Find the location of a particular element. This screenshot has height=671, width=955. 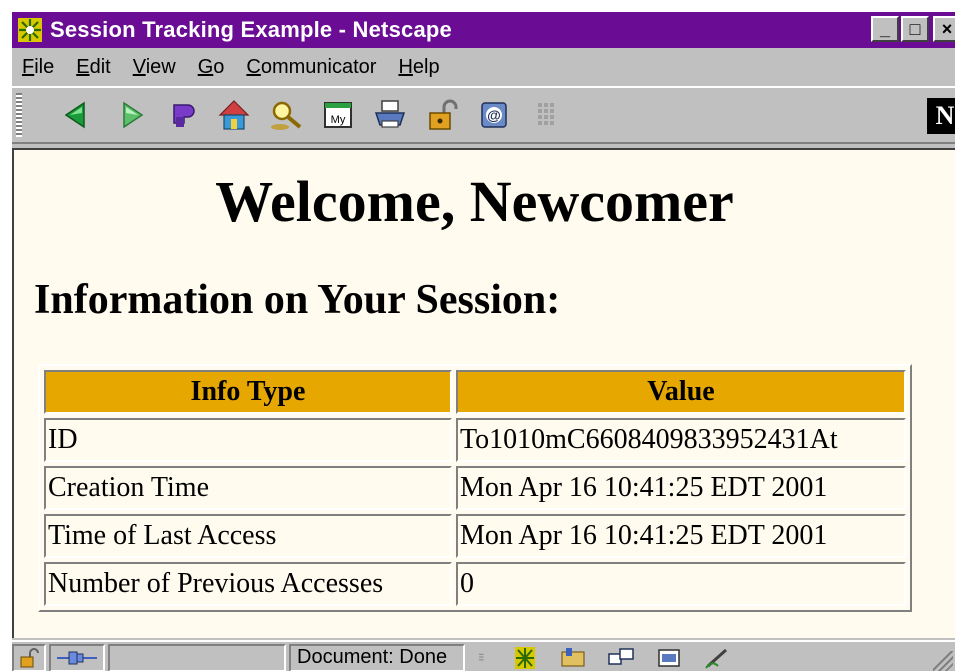

menu-help: Help is located at coordinates (418, 67).